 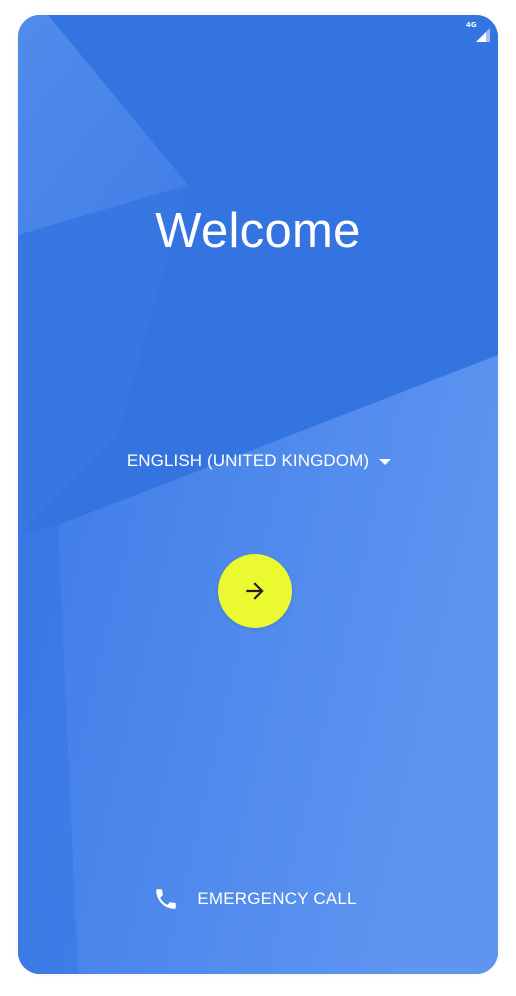 I want to click on language-selector: ENGLISH (UNITED KINGDOM), so click(x=258, y=461).